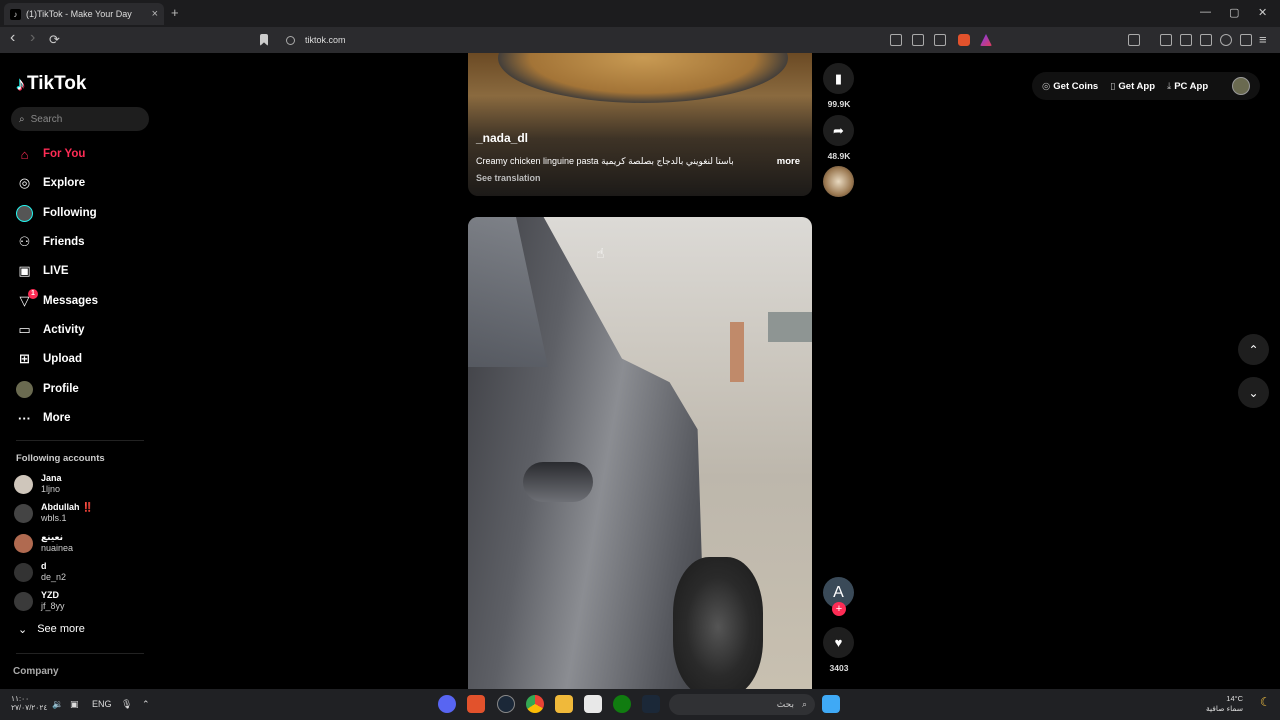  Describe the element at coordinates (622, 704) in the screenshot. I see `xbox-app-icon` at that location.